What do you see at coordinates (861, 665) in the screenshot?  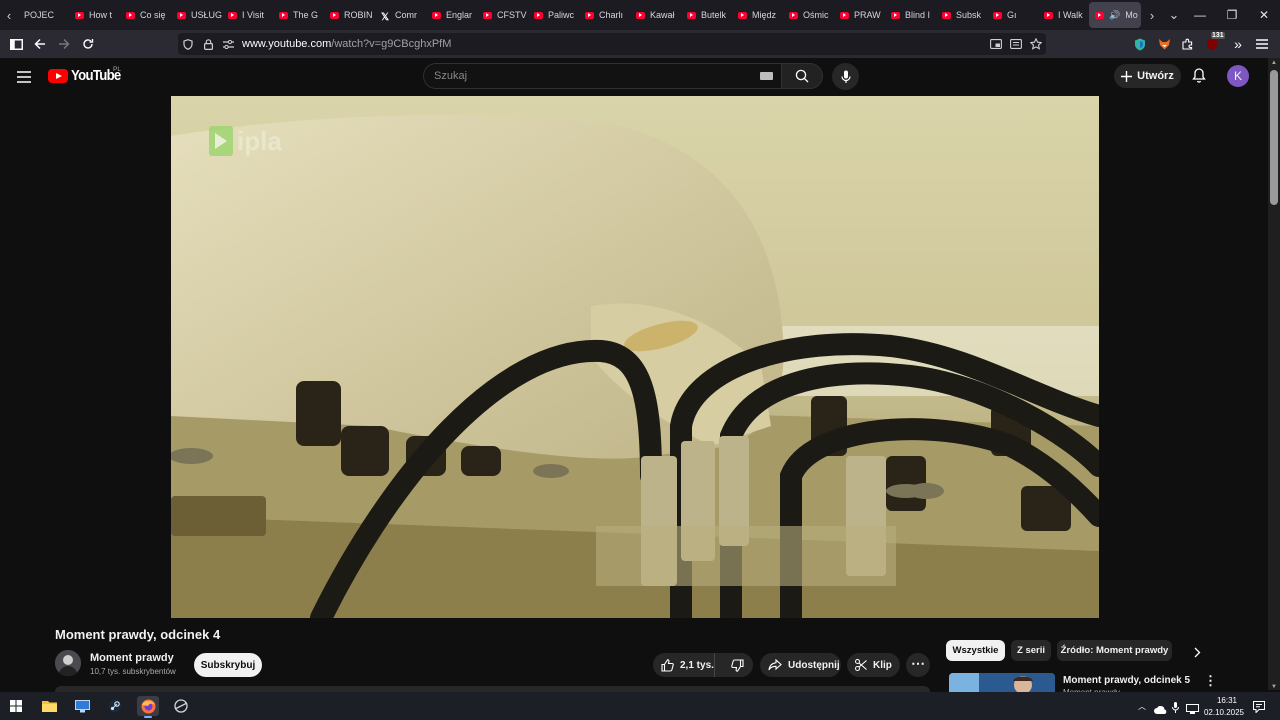 I see `scissors-icon` at bounding box center [861, 665].